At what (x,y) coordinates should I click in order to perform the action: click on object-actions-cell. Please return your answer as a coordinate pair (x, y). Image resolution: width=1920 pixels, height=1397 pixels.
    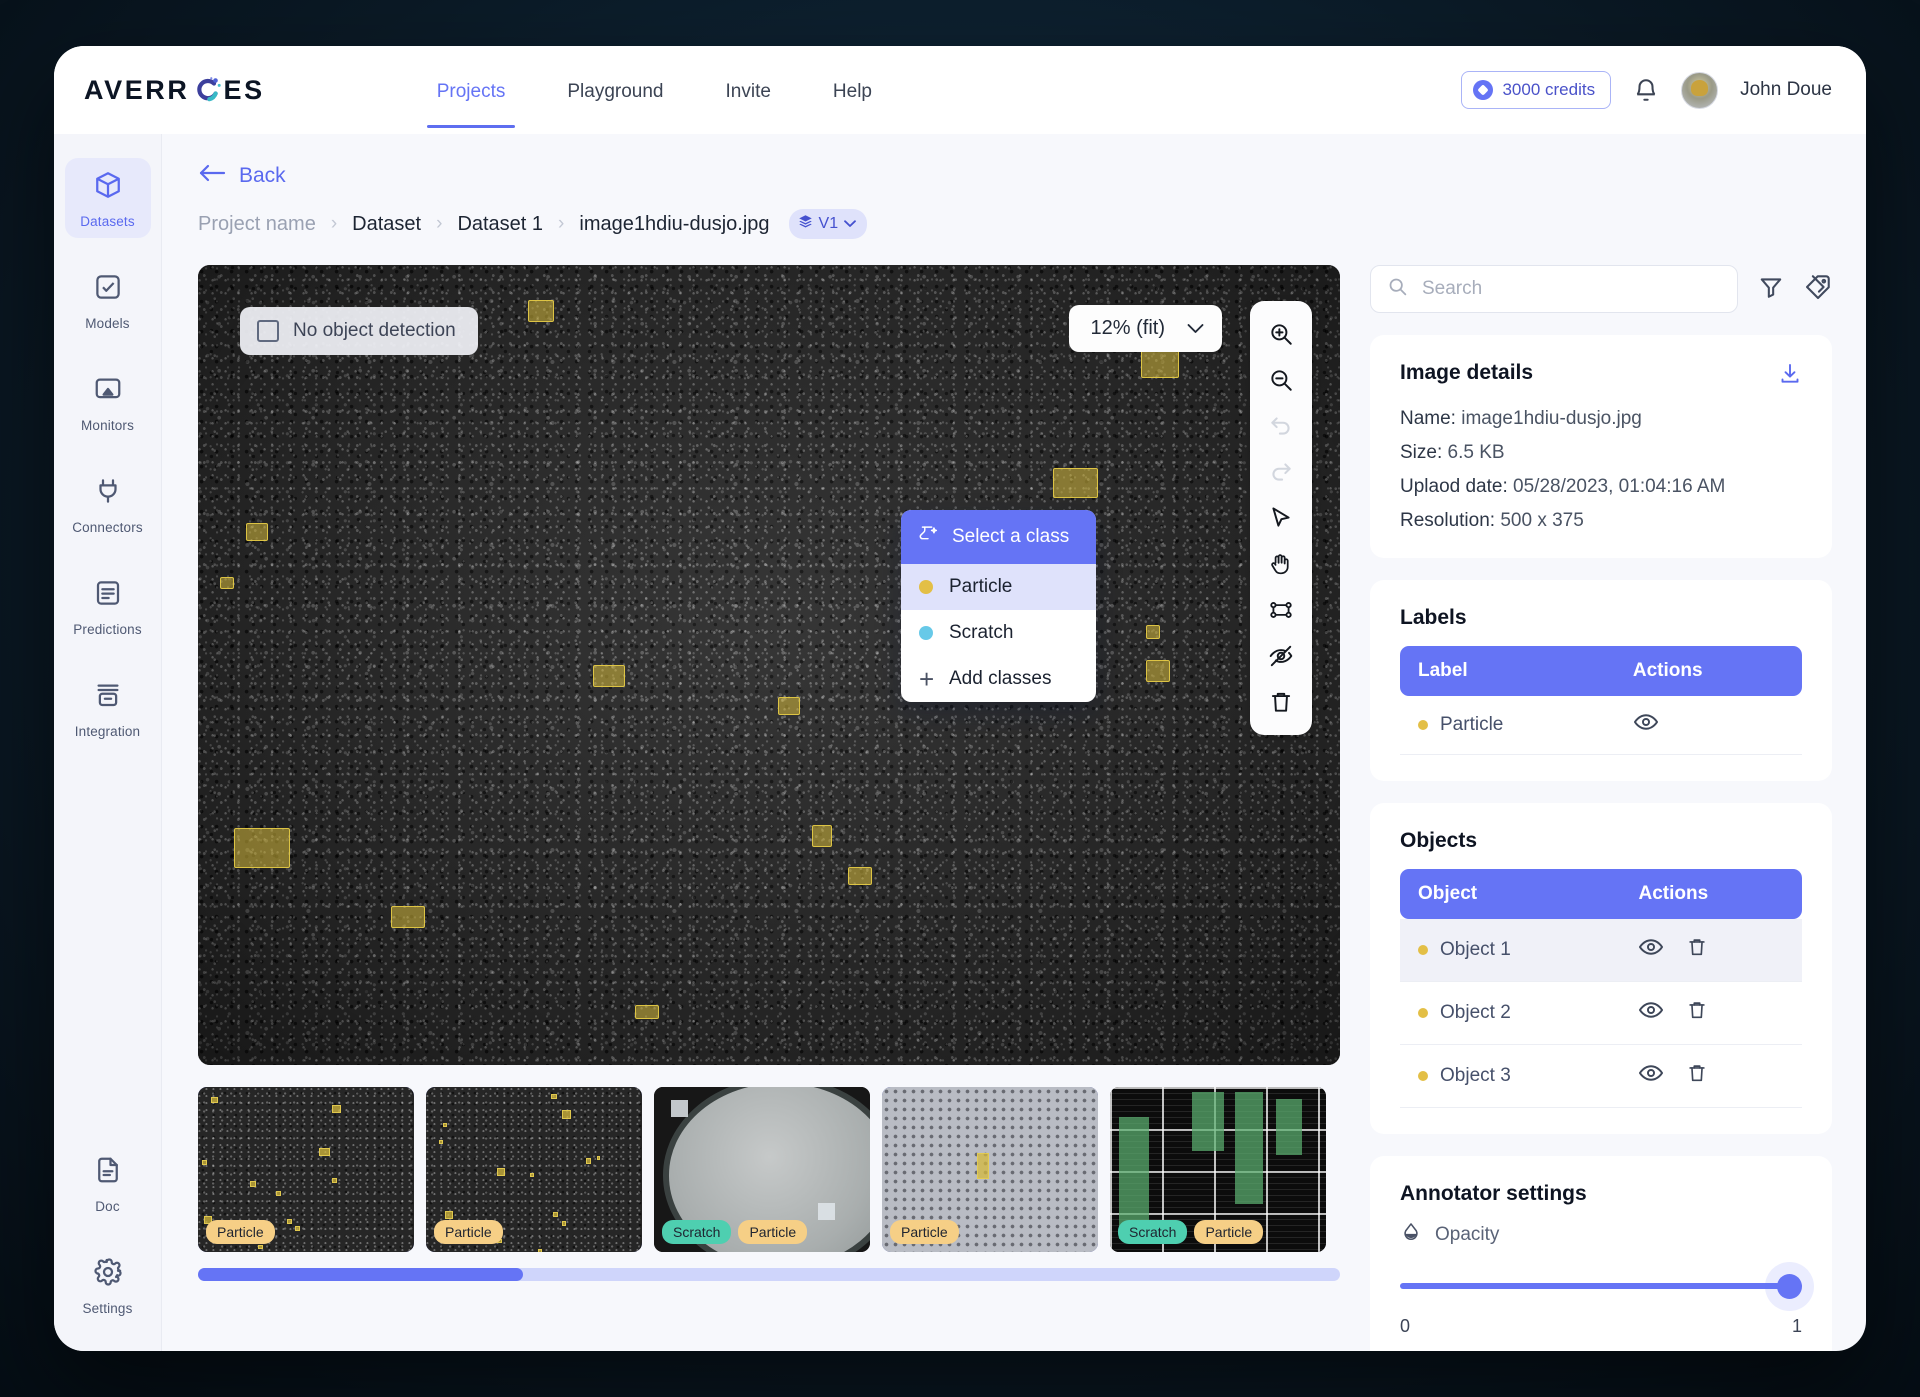
    Looking at the image, I should click on (1711, 1076).